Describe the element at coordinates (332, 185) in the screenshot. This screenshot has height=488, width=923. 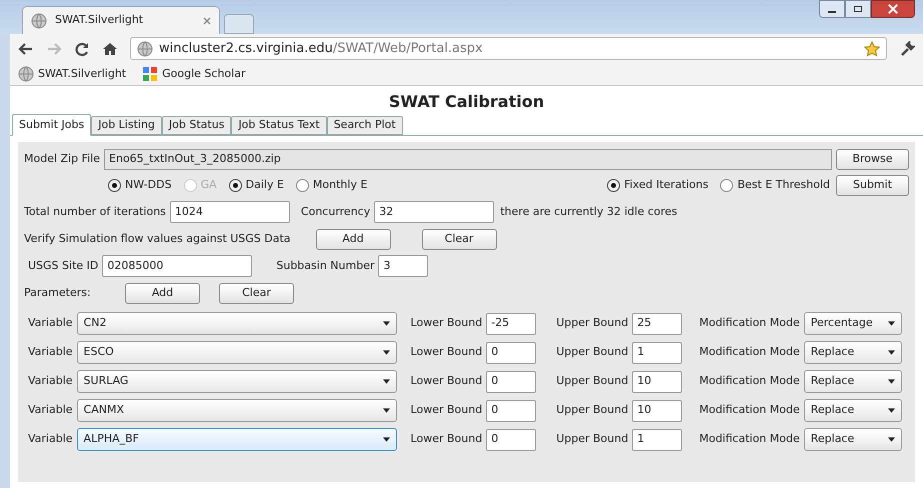
I see `radio-option: Monthly E` at that location.